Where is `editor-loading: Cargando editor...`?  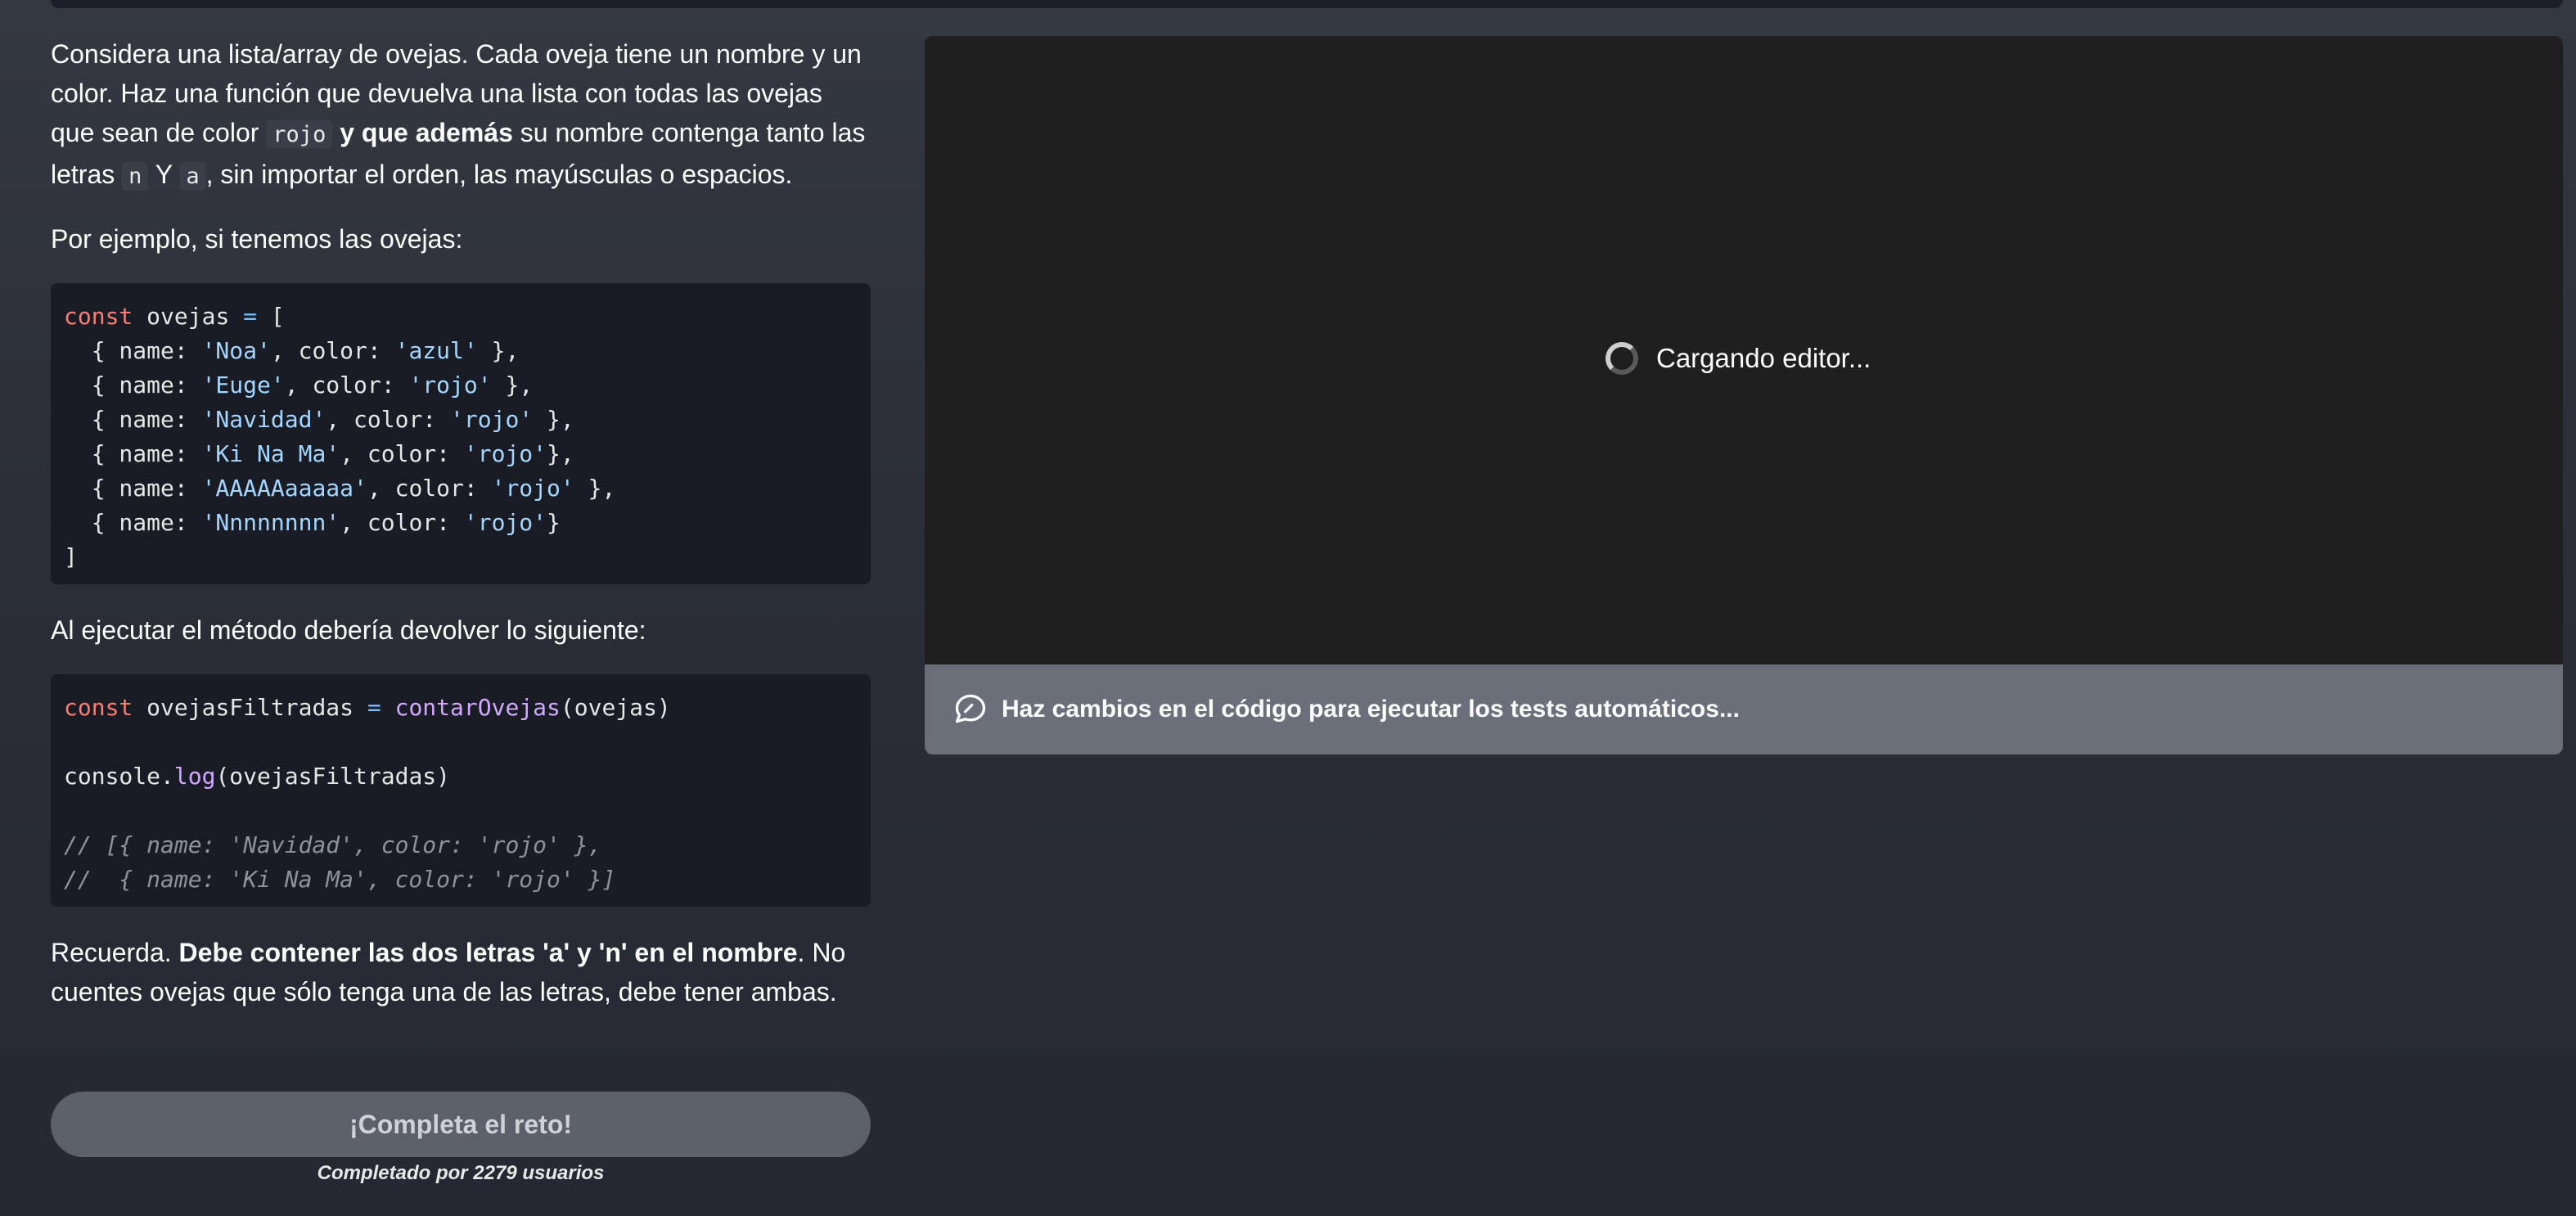
editor-loading: Cargando editor... is located at coordinates (1738, 358).